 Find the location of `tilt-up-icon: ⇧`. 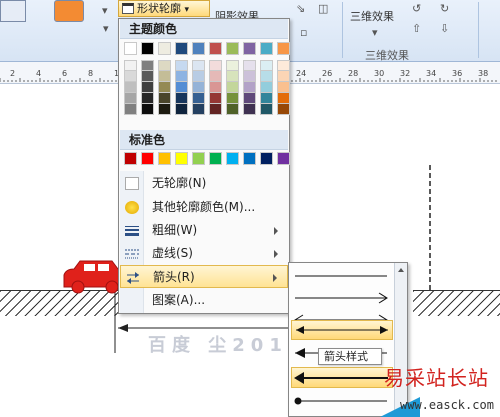

tilt-up-icon: ⇧ is located at coordinates (416, 28).